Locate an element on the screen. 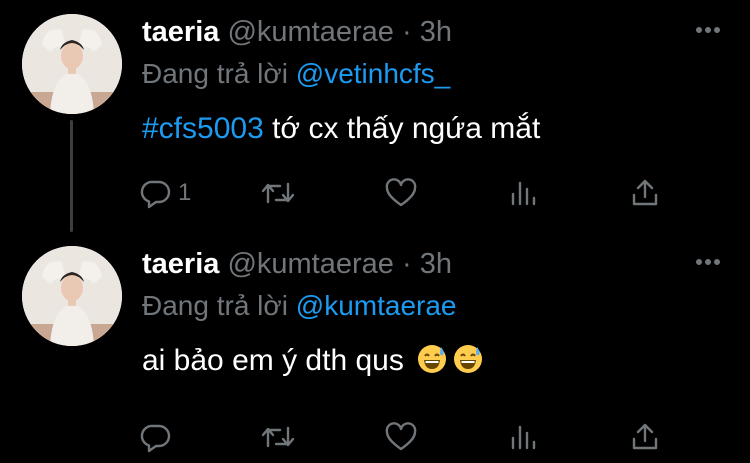 This screenshot has width=750, height=463. reply-button: 1 is located at coordinates (165, 193).